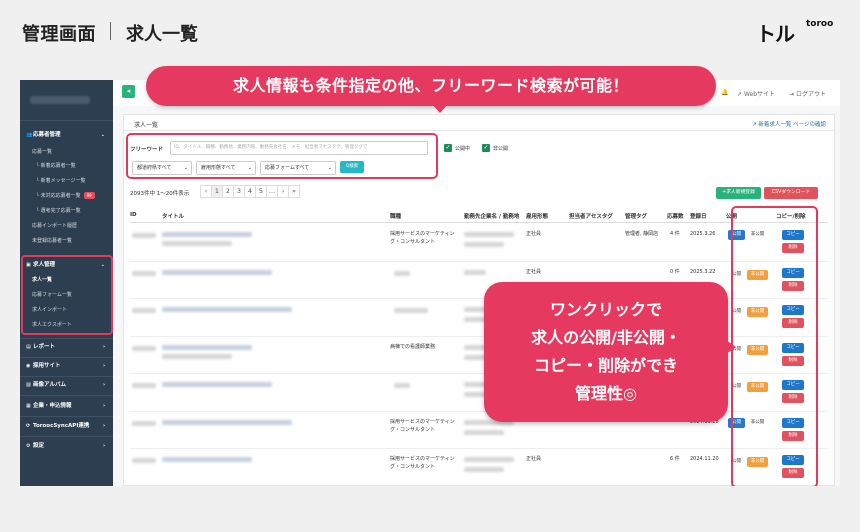 Image resolution: width=860 pixels, height=532 pixels. What do you see at coordinates (39, 446) in the screenshot?
I see `sidebar-section-label: 設定` at bounding box center [39, 446].